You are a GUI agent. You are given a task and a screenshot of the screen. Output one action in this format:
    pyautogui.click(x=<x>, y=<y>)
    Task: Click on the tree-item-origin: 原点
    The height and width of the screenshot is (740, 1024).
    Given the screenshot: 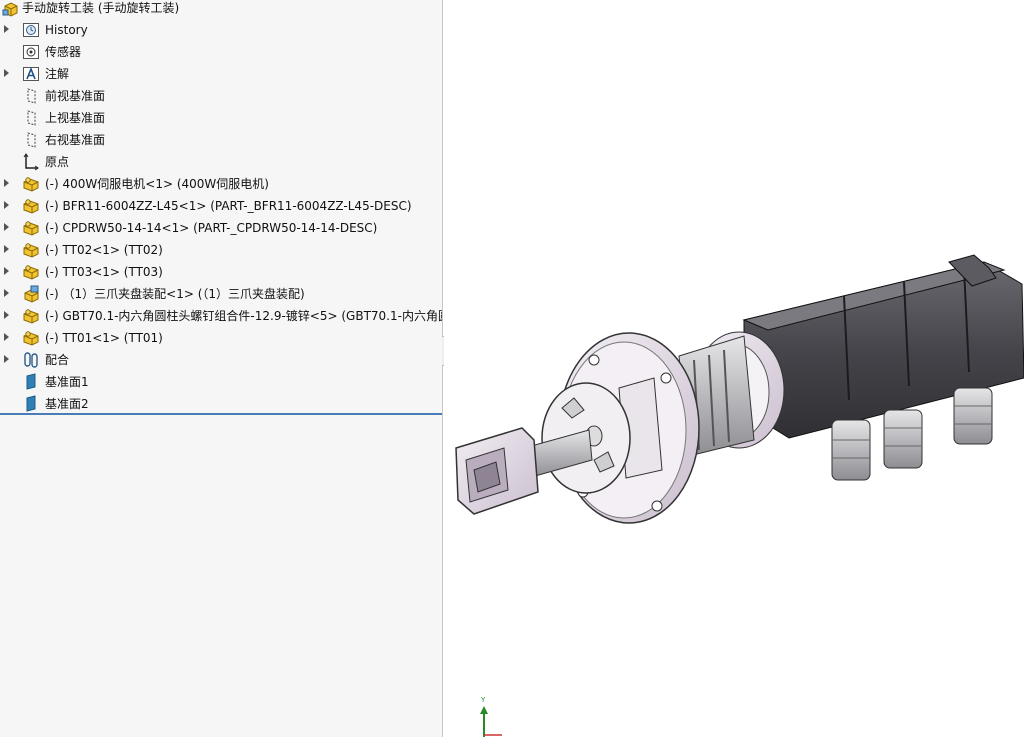 What is the action you would take?
    pyautogui.click(x=221, y=162)
    